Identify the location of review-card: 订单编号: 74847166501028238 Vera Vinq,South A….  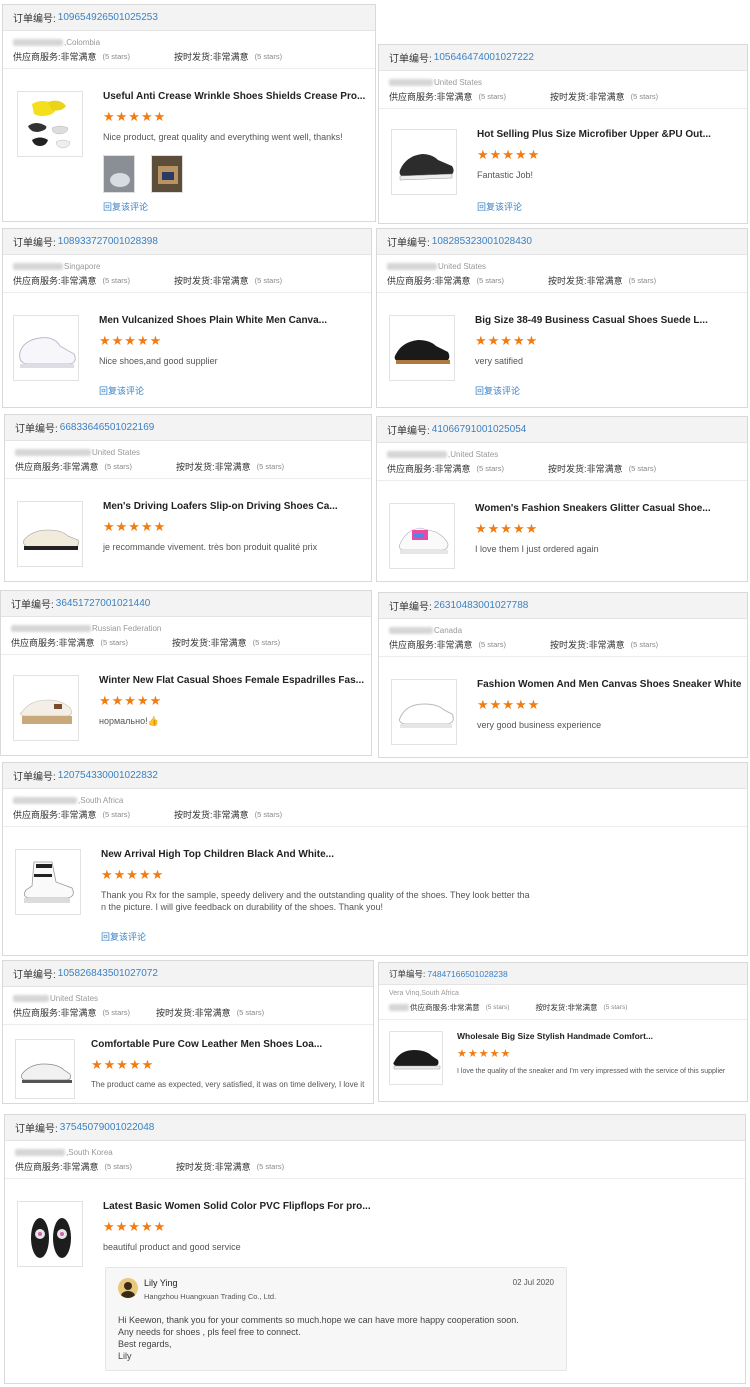
(563, 1032).